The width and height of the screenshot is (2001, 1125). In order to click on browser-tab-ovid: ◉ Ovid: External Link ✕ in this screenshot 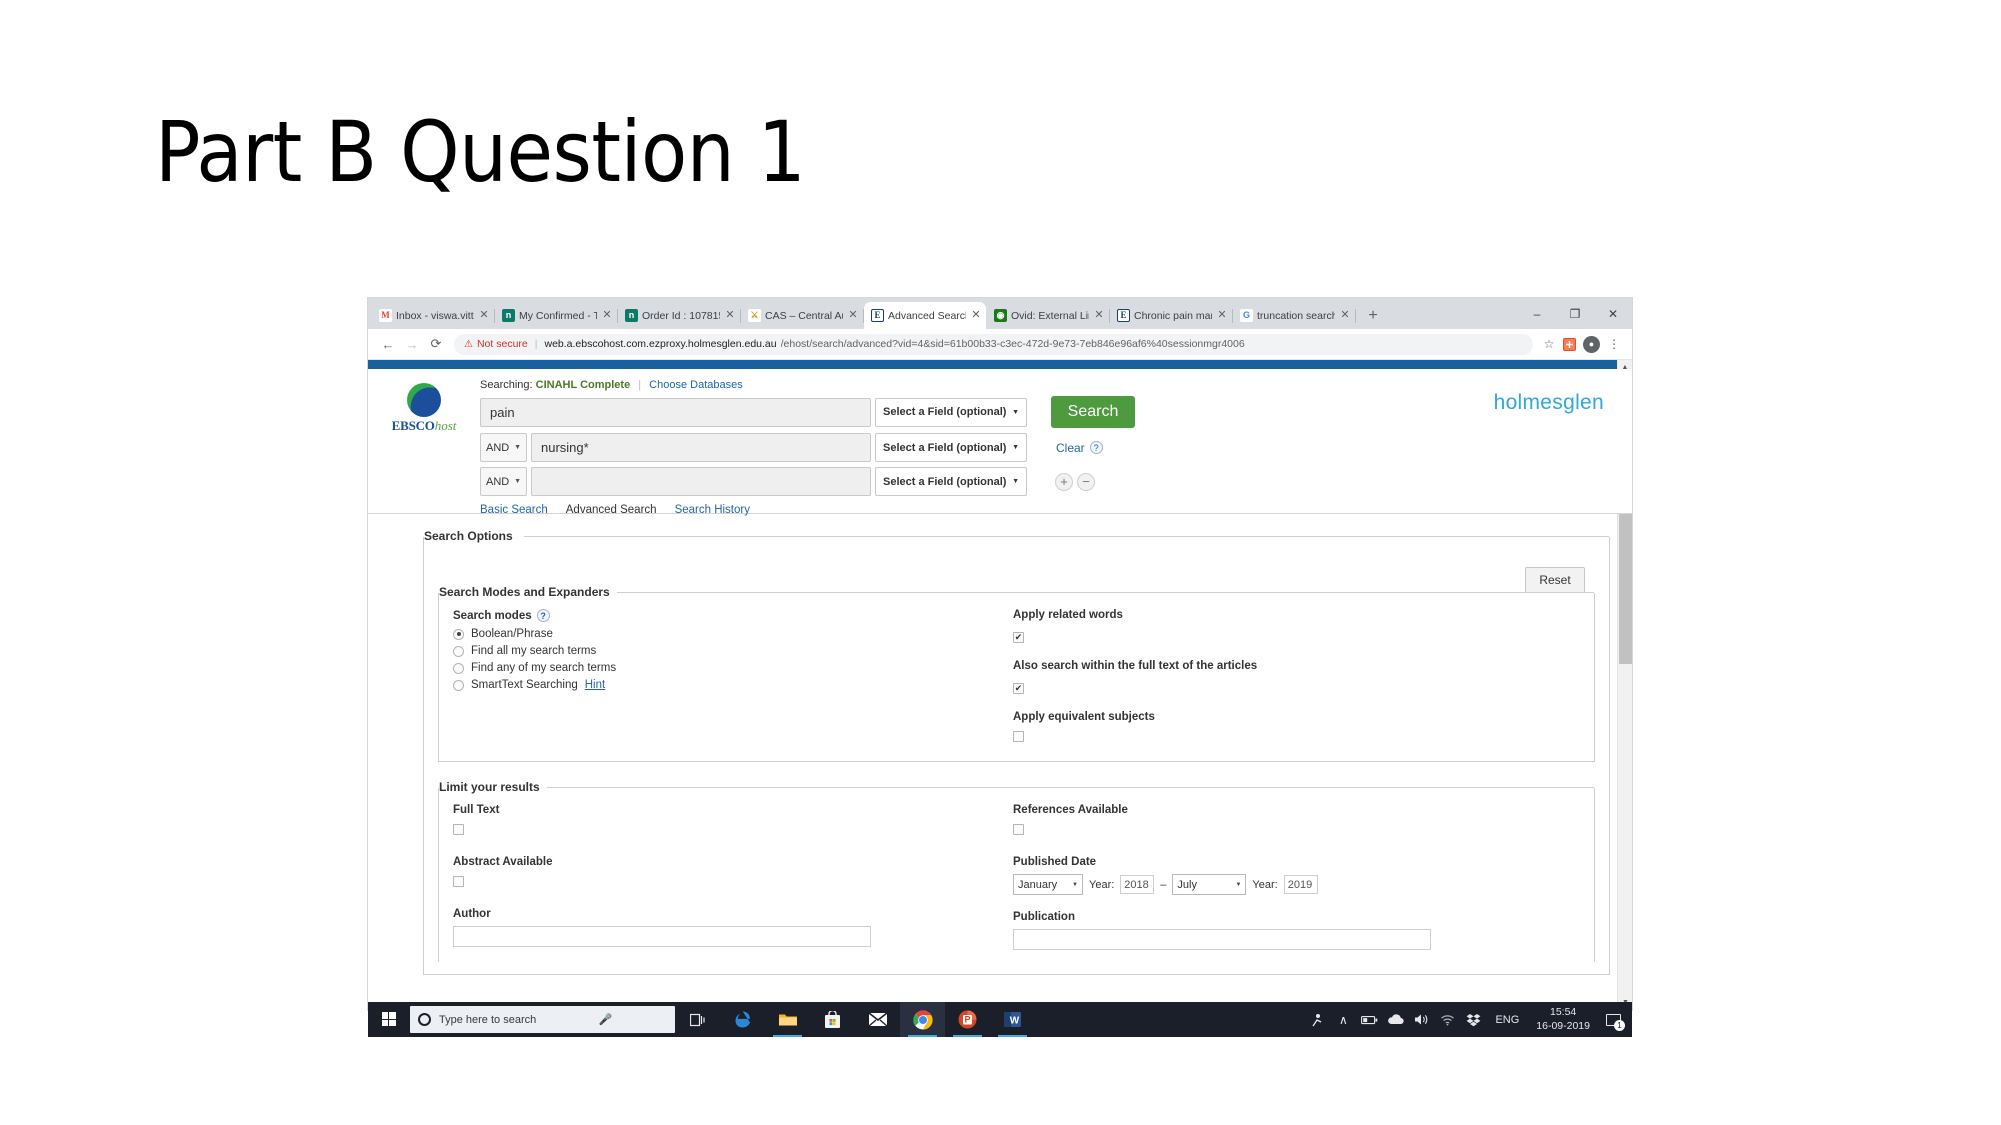, I will do `click(1048, 315)`.